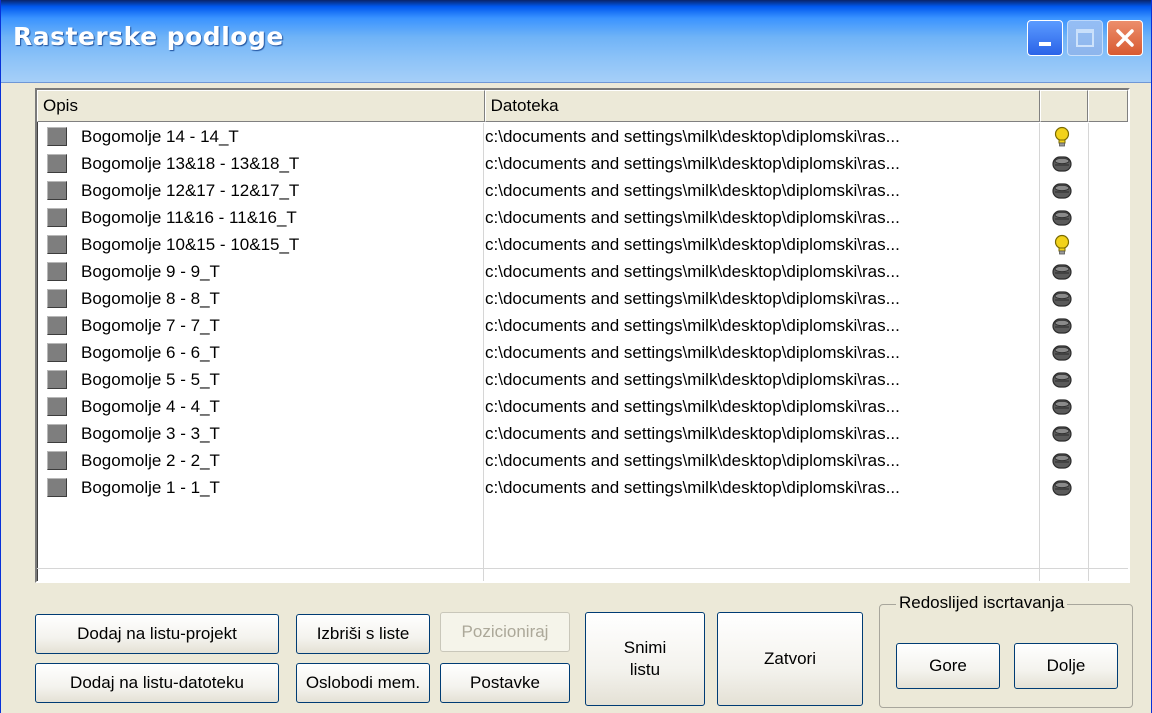  Describe the element at coordinates (258, 379) in the screenshot. I see `opis-cell: Bogomolje 5 - 5_T` at that location.